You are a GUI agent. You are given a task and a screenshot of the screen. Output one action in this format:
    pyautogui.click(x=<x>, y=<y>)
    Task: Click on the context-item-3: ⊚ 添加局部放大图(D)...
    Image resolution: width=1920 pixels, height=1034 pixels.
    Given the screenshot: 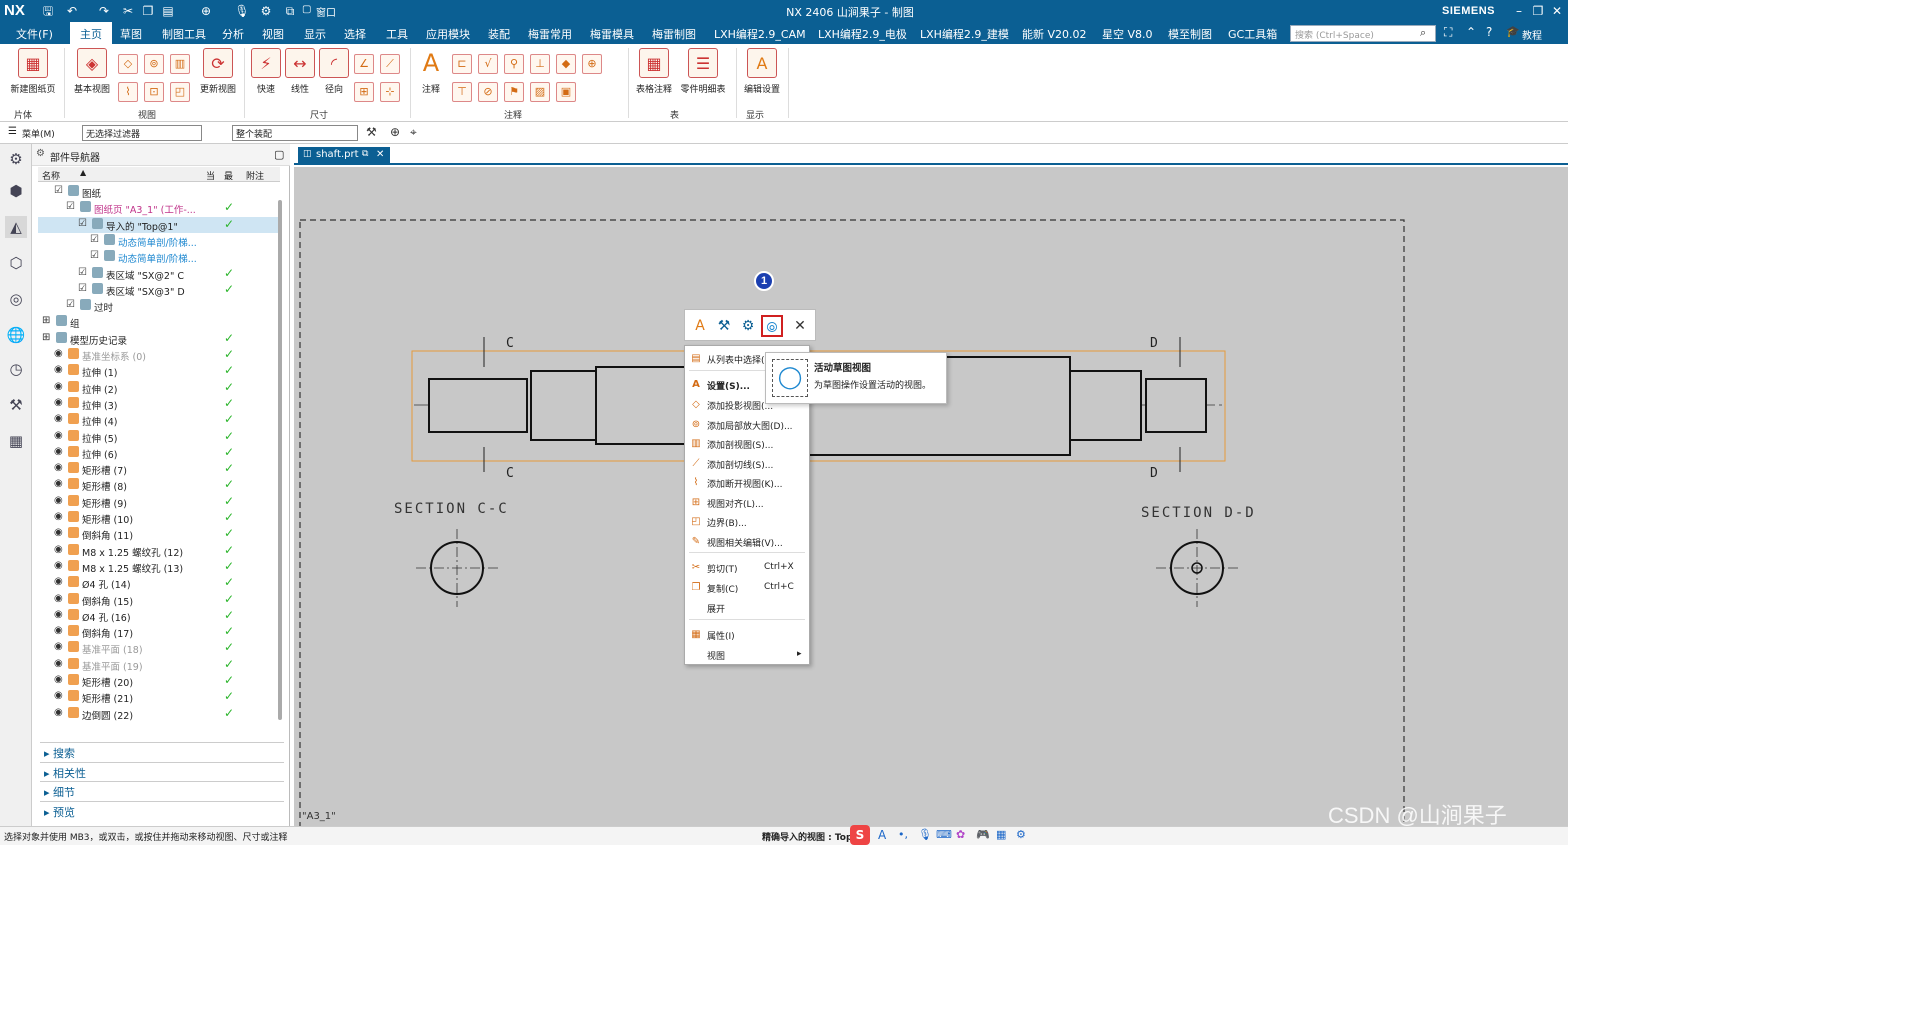 What is the action you would take?
    pyautogui.click(x=747, y=425)
    